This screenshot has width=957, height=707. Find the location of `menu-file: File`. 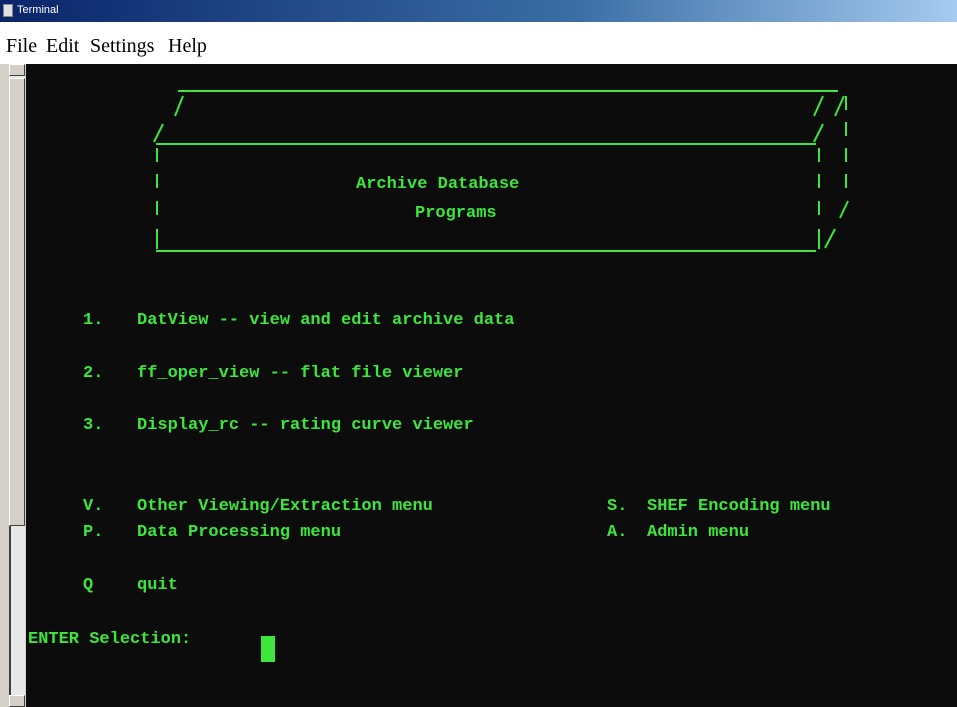

menu-file: File is located at coordinates (21, 46).